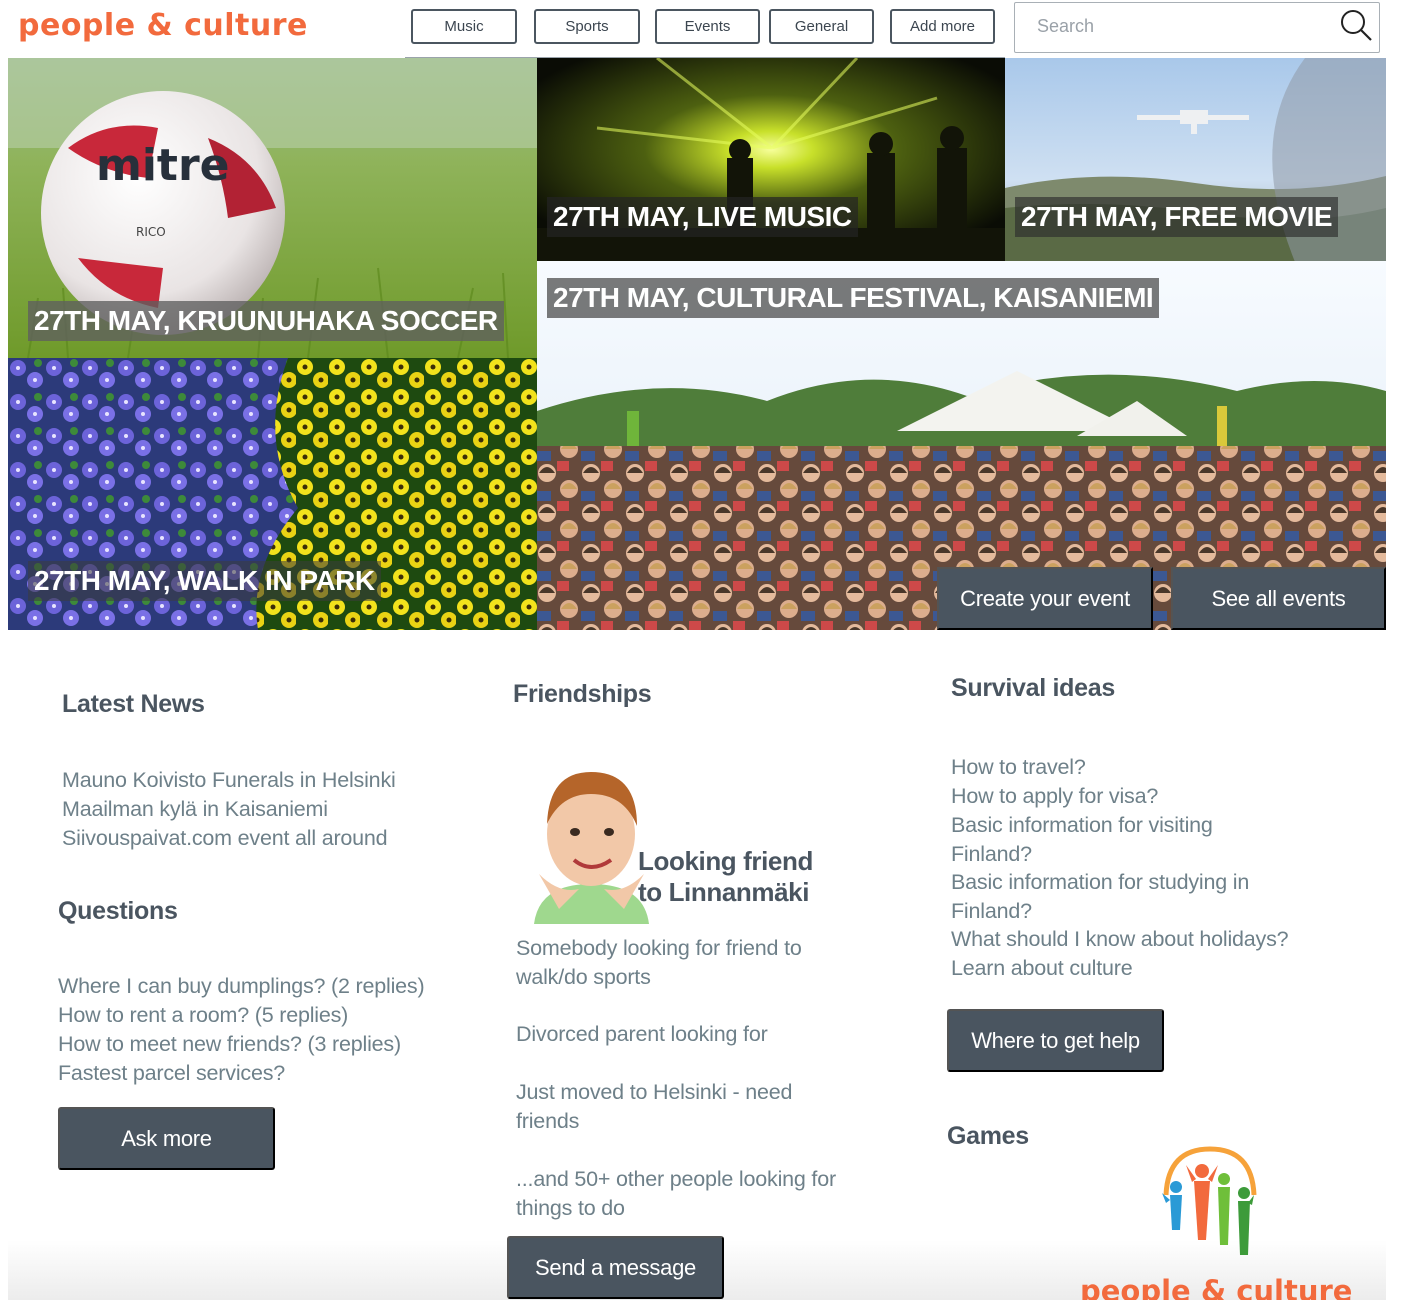  I want to click on news-link: Mauno Koivisto Funerals in Helsinki, so click(229, 780).